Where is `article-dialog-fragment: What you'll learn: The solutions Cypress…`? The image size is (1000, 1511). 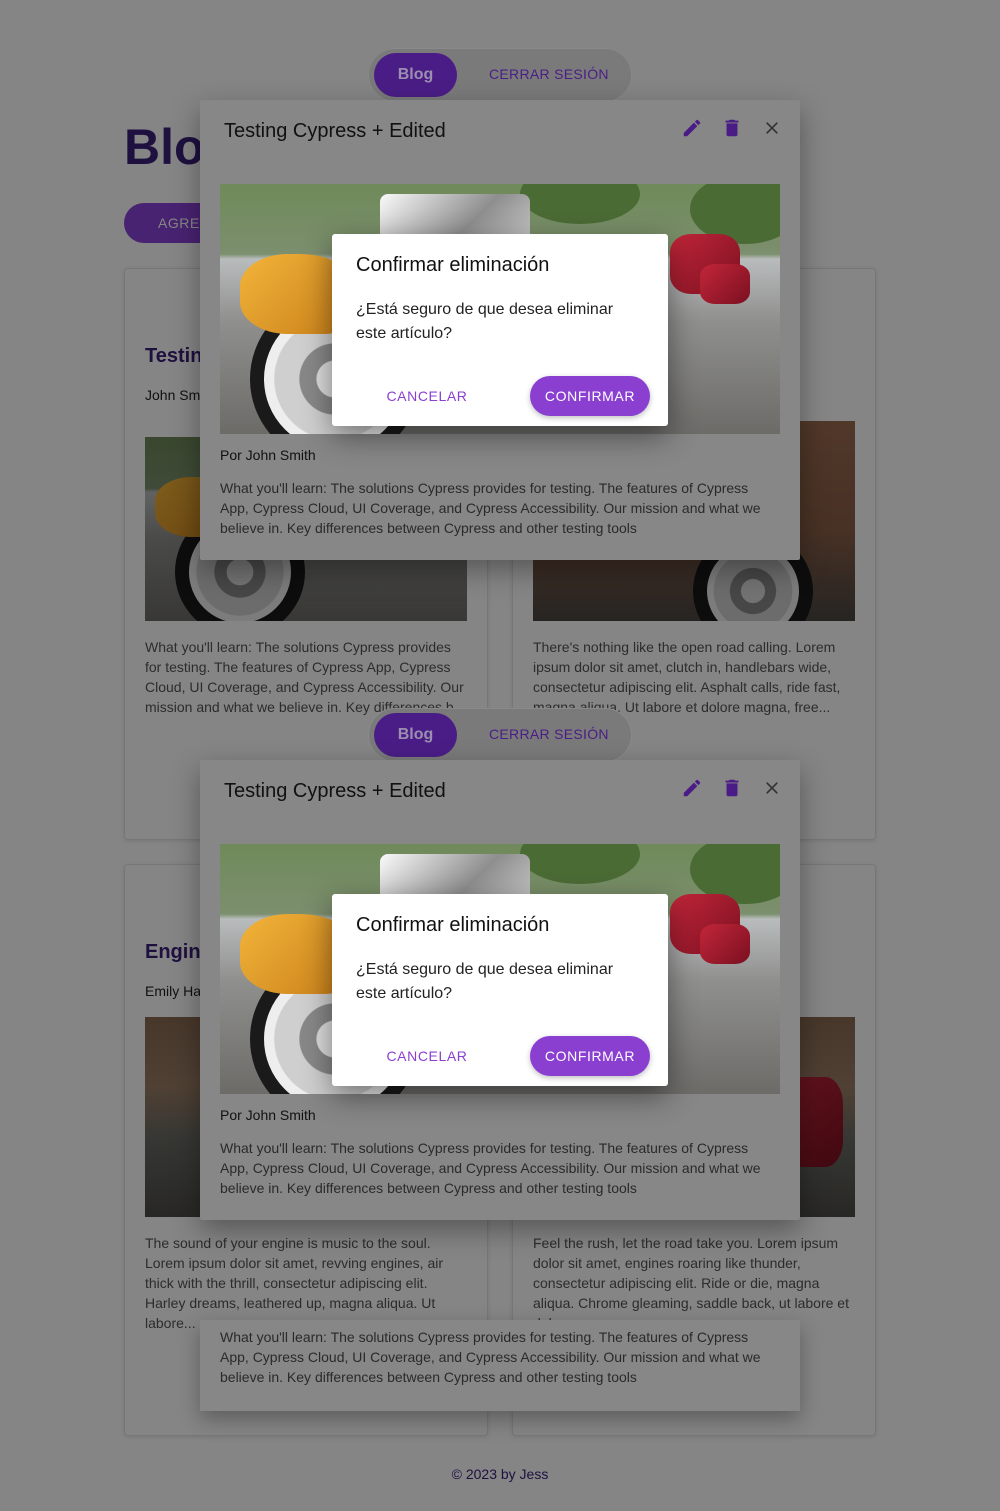 article-dialog-fragment: What you'll learn: The solutions Cypress… is located at coordinates (500, 1365).